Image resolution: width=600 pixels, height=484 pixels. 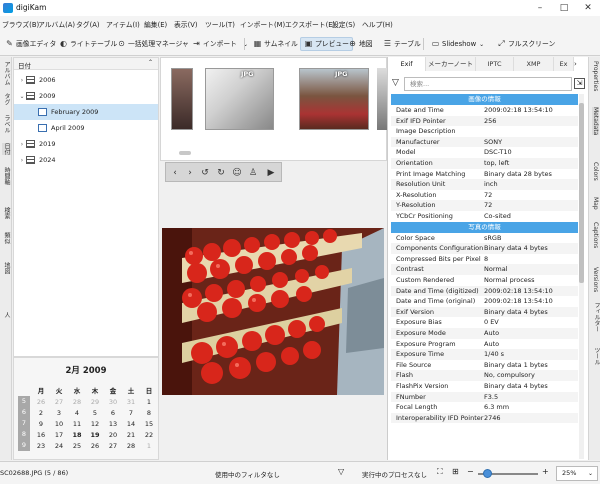 What do you see at coordinates (86, 144) in the screenshot?
I see `tree-item: › 2019` at bounding box center [86, 144].